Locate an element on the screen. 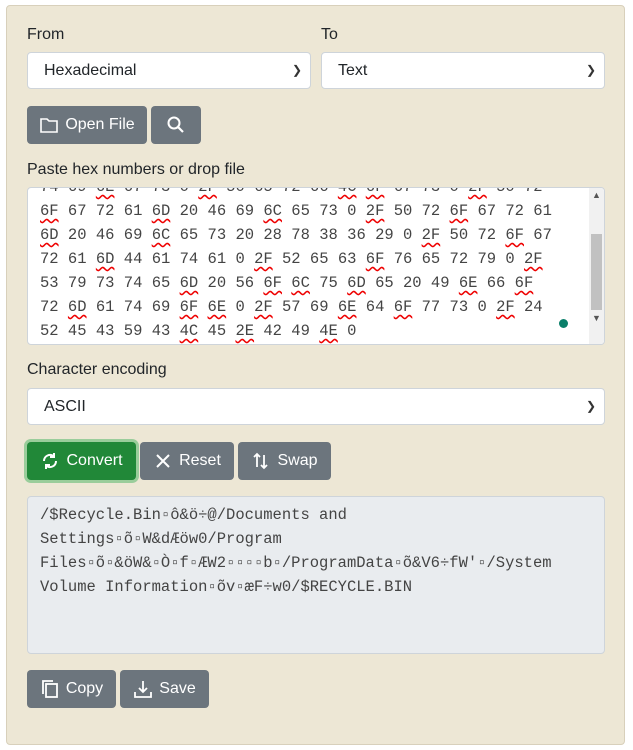  copy-button: Copy is located at coordinates (71, 689).